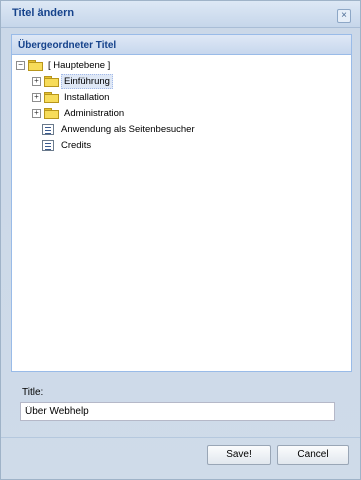 This screenshot has width=361, height=480. What do you see at coordinates (20, 65) in the screenshot?
I see `collapse-icon: −` at bounding box center [20, 65].